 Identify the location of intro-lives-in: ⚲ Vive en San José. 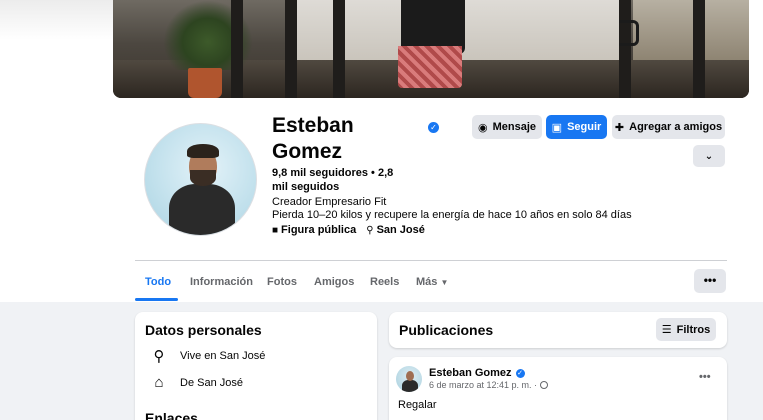
(208, 356).